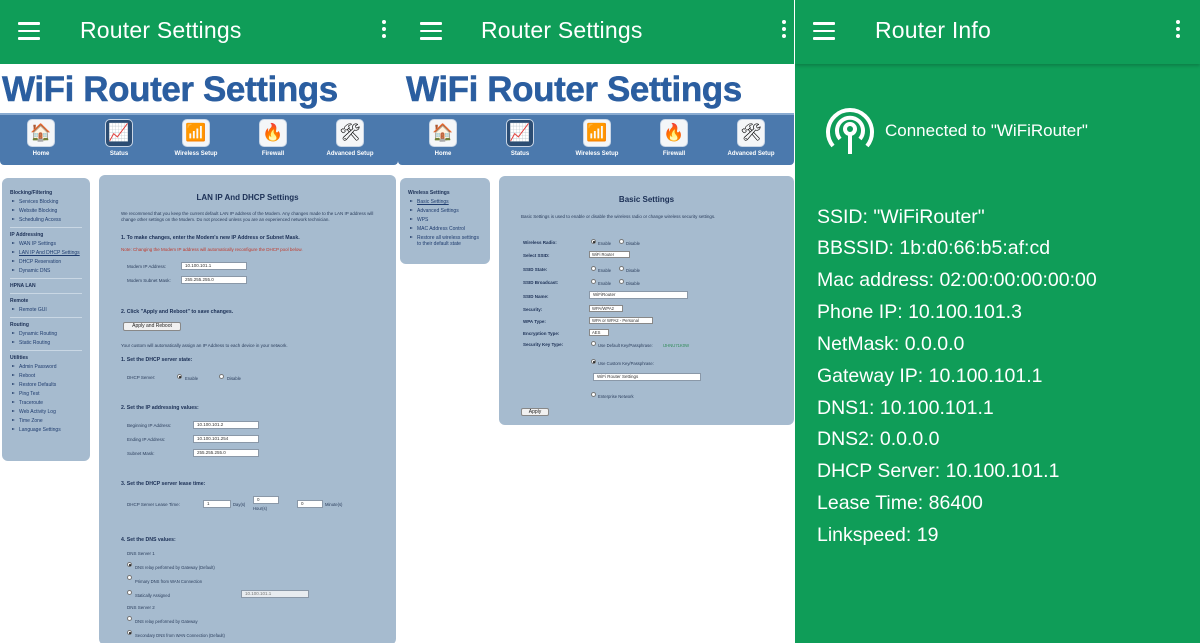  Describe the element at coordinates (226, 453) in the screenshot. I see `subnet-mask-field: 255.255.255.0` at that location.